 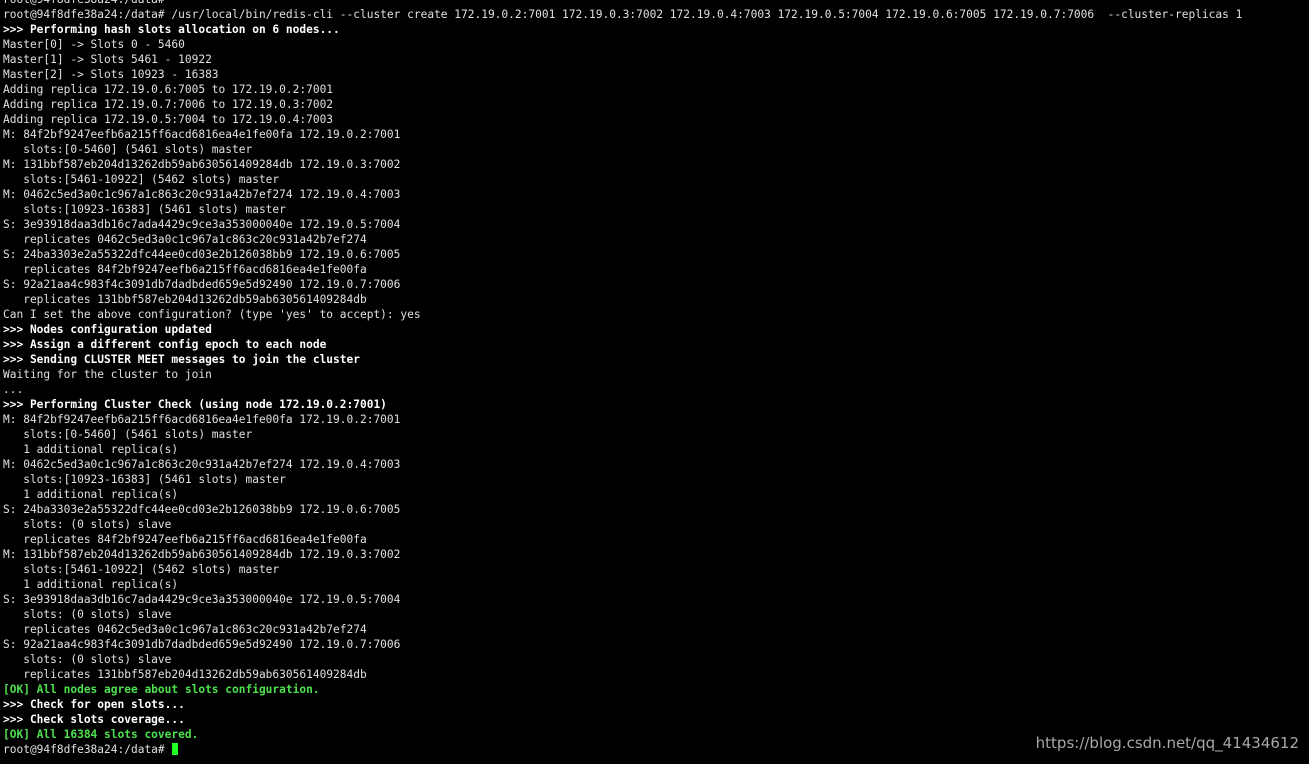 What do you see at coordinates (656, 3) in the screenshot?
I see `terminal-line: root@94f8dfe38a24:/data#` at bounding box center [656, 3].